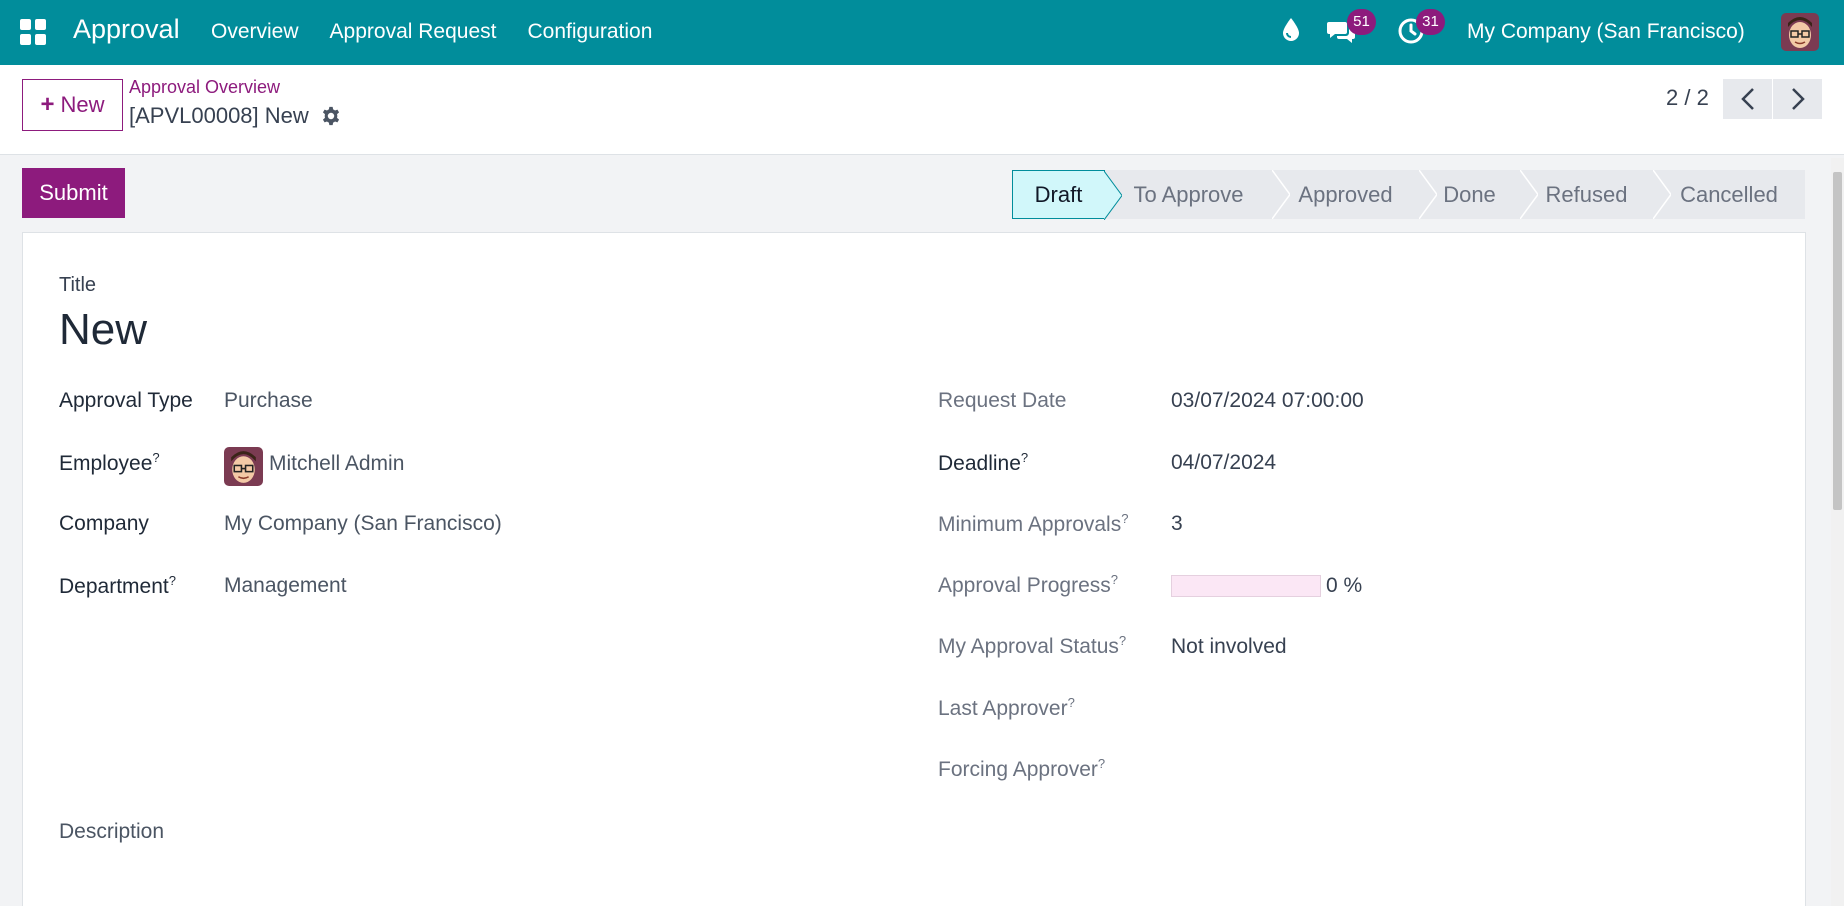  I want to click on approval-progress-text: 0 %, so click(1344, 585).